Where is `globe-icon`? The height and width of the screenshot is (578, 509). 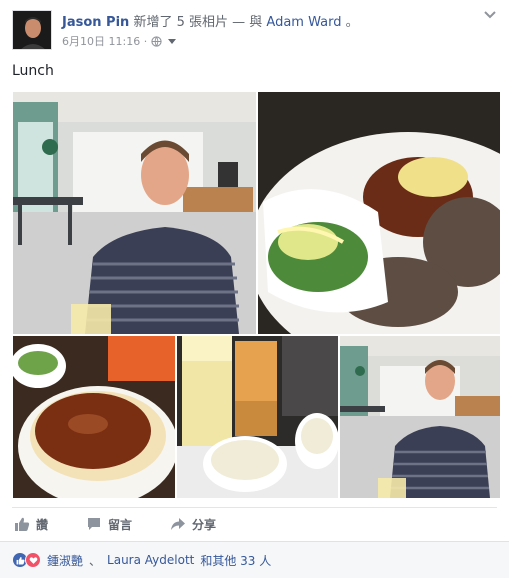 globe-icon is located at coordinates (156, 41).